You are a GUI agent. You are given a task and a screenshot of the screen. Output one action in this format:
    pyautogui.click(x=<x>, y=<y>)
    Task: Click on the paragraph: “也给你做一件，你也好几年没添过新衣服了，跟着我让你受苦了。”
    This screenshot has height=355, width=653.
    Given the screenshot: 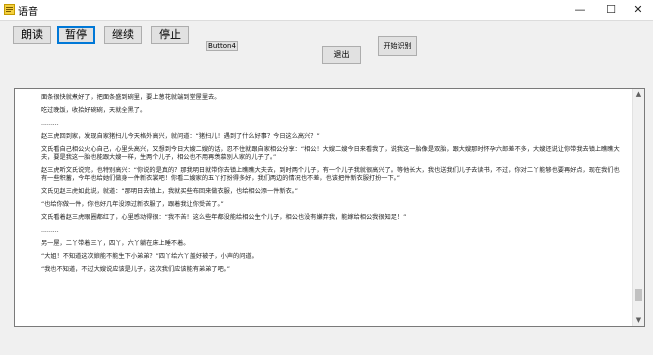 What is the action you would take?
    pyautogui.click(x=132, y=204)
    